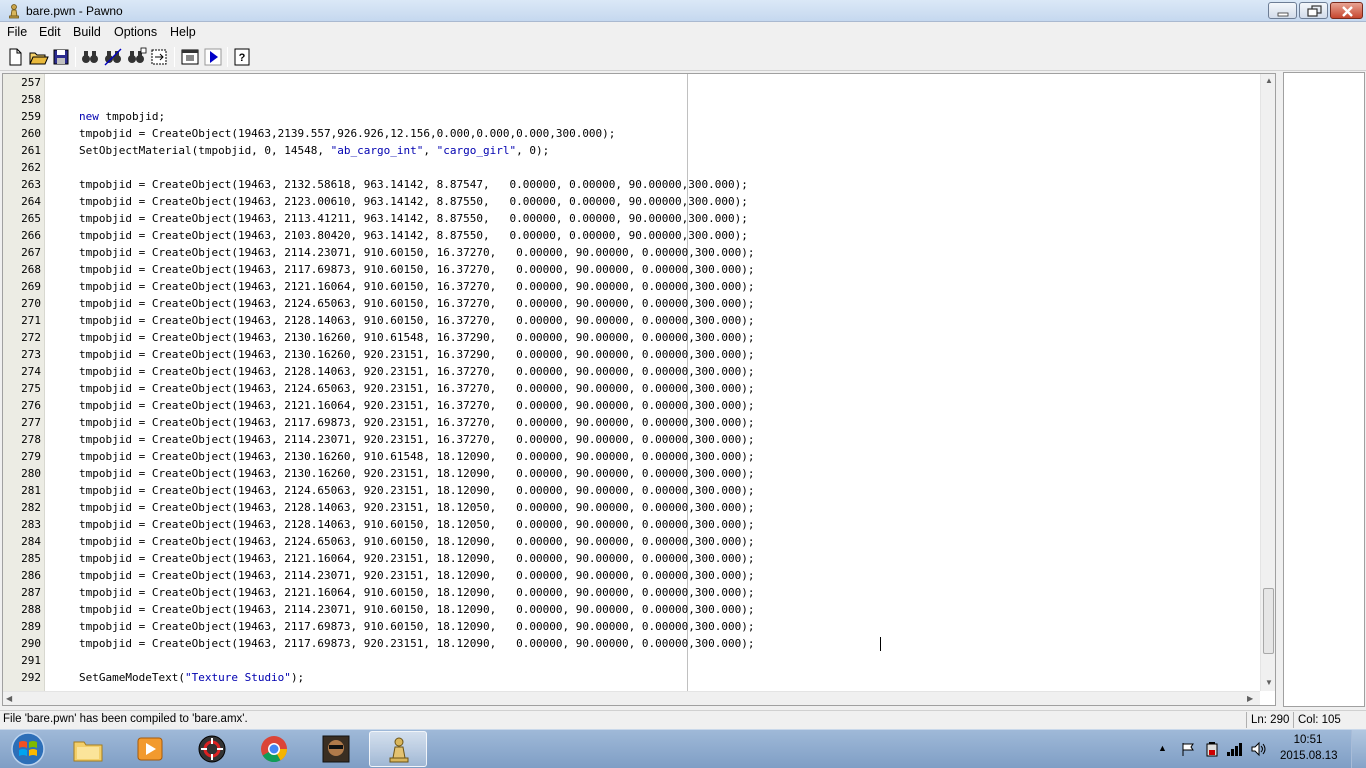 This screenshot has height=768, width=1366. I want to click on pawno-app-icon, so click(14, 11).